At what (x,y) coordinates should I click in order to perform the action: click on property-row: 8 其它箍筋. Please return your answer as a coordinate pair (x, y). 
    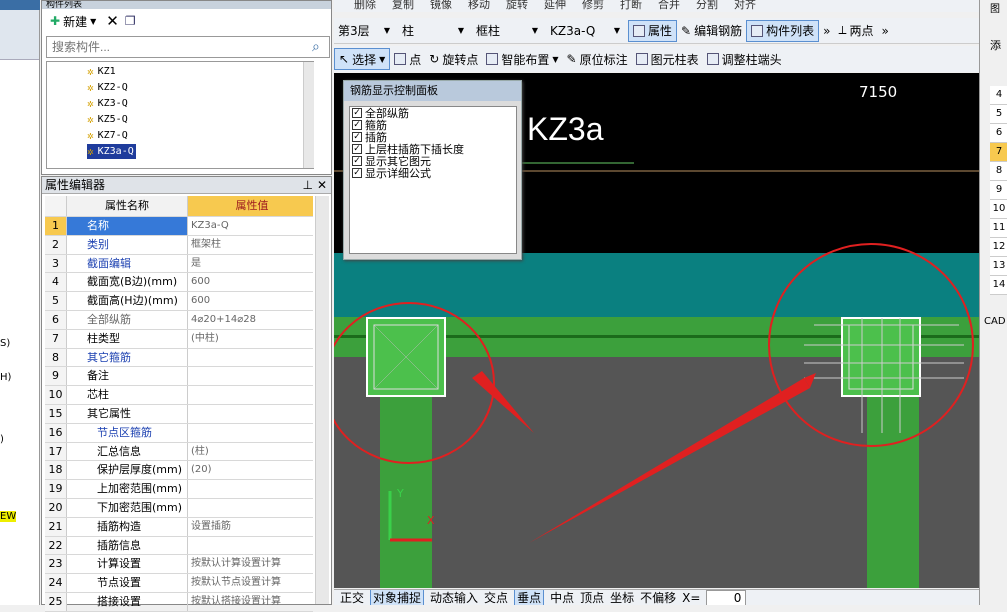
    Looking at the image, I should click on (179, 358).